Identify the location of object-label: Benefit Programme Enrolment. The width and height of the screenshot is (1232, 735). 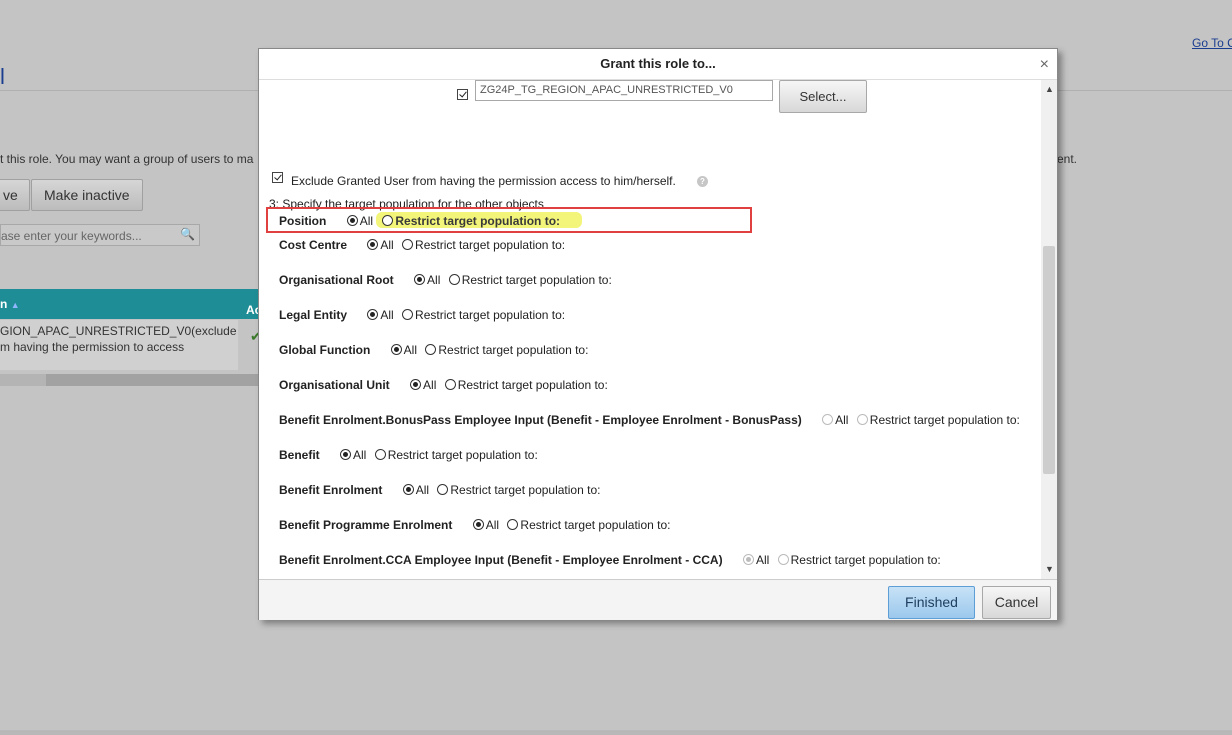
(366, 524).